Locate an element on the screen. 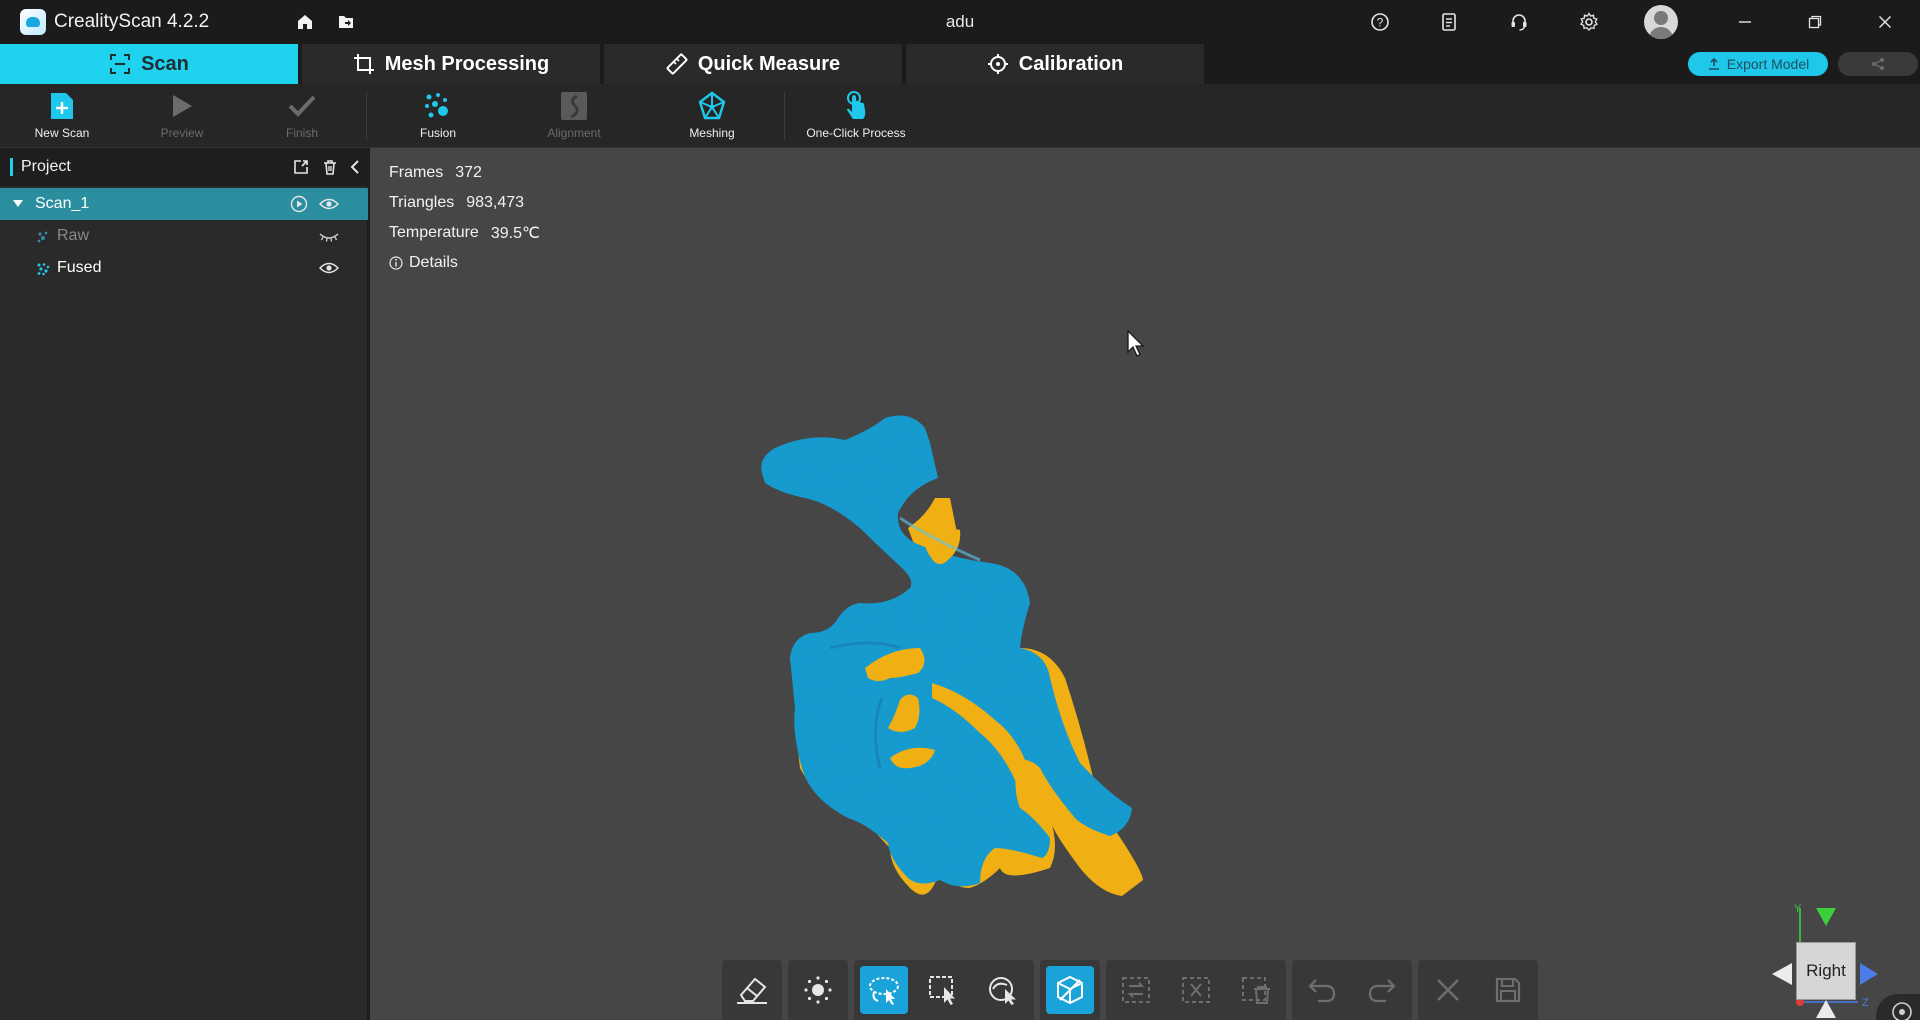 This screenshot has width=1920, height=1020. share-icon is located at coordinates (1878, 64).